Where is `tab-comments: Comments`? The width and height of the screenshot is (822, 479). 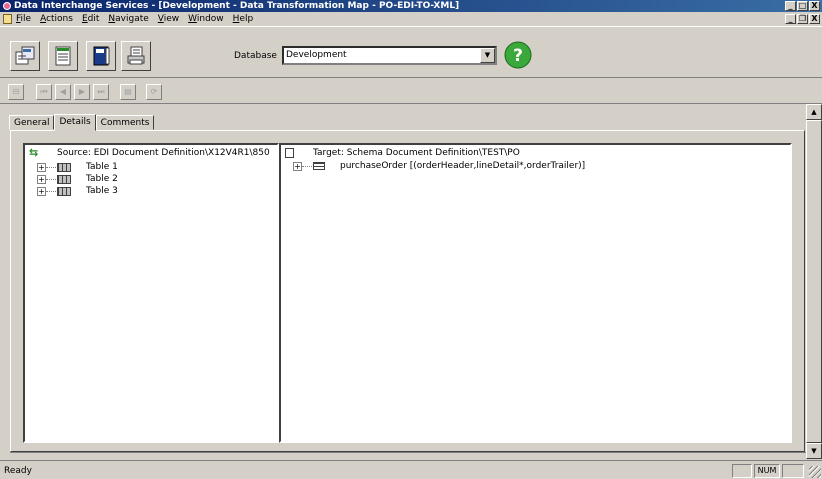 tab-comments: Comments is located at coordinates (125, 122).